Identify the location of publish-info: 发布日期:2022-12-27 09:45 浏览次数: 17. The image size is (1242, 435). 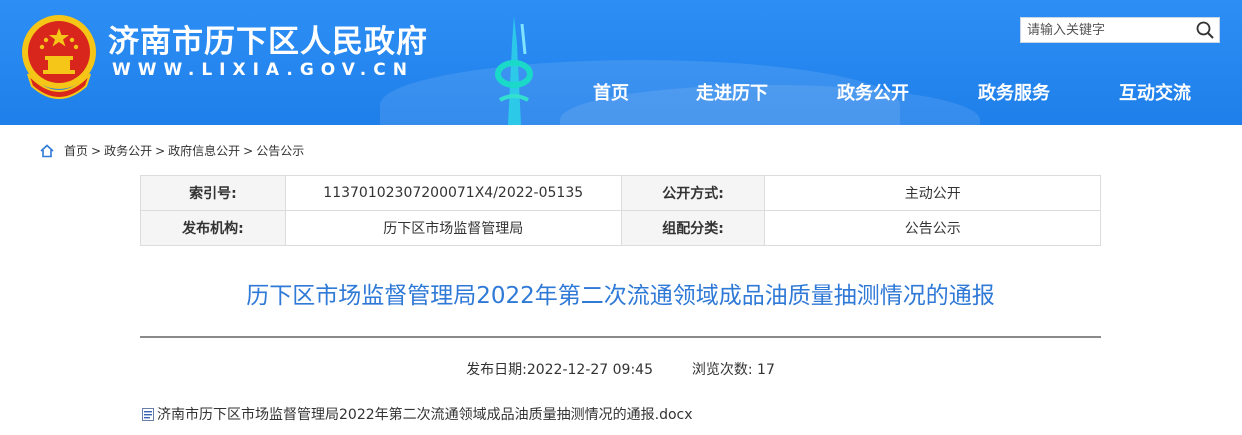
(620, 369).